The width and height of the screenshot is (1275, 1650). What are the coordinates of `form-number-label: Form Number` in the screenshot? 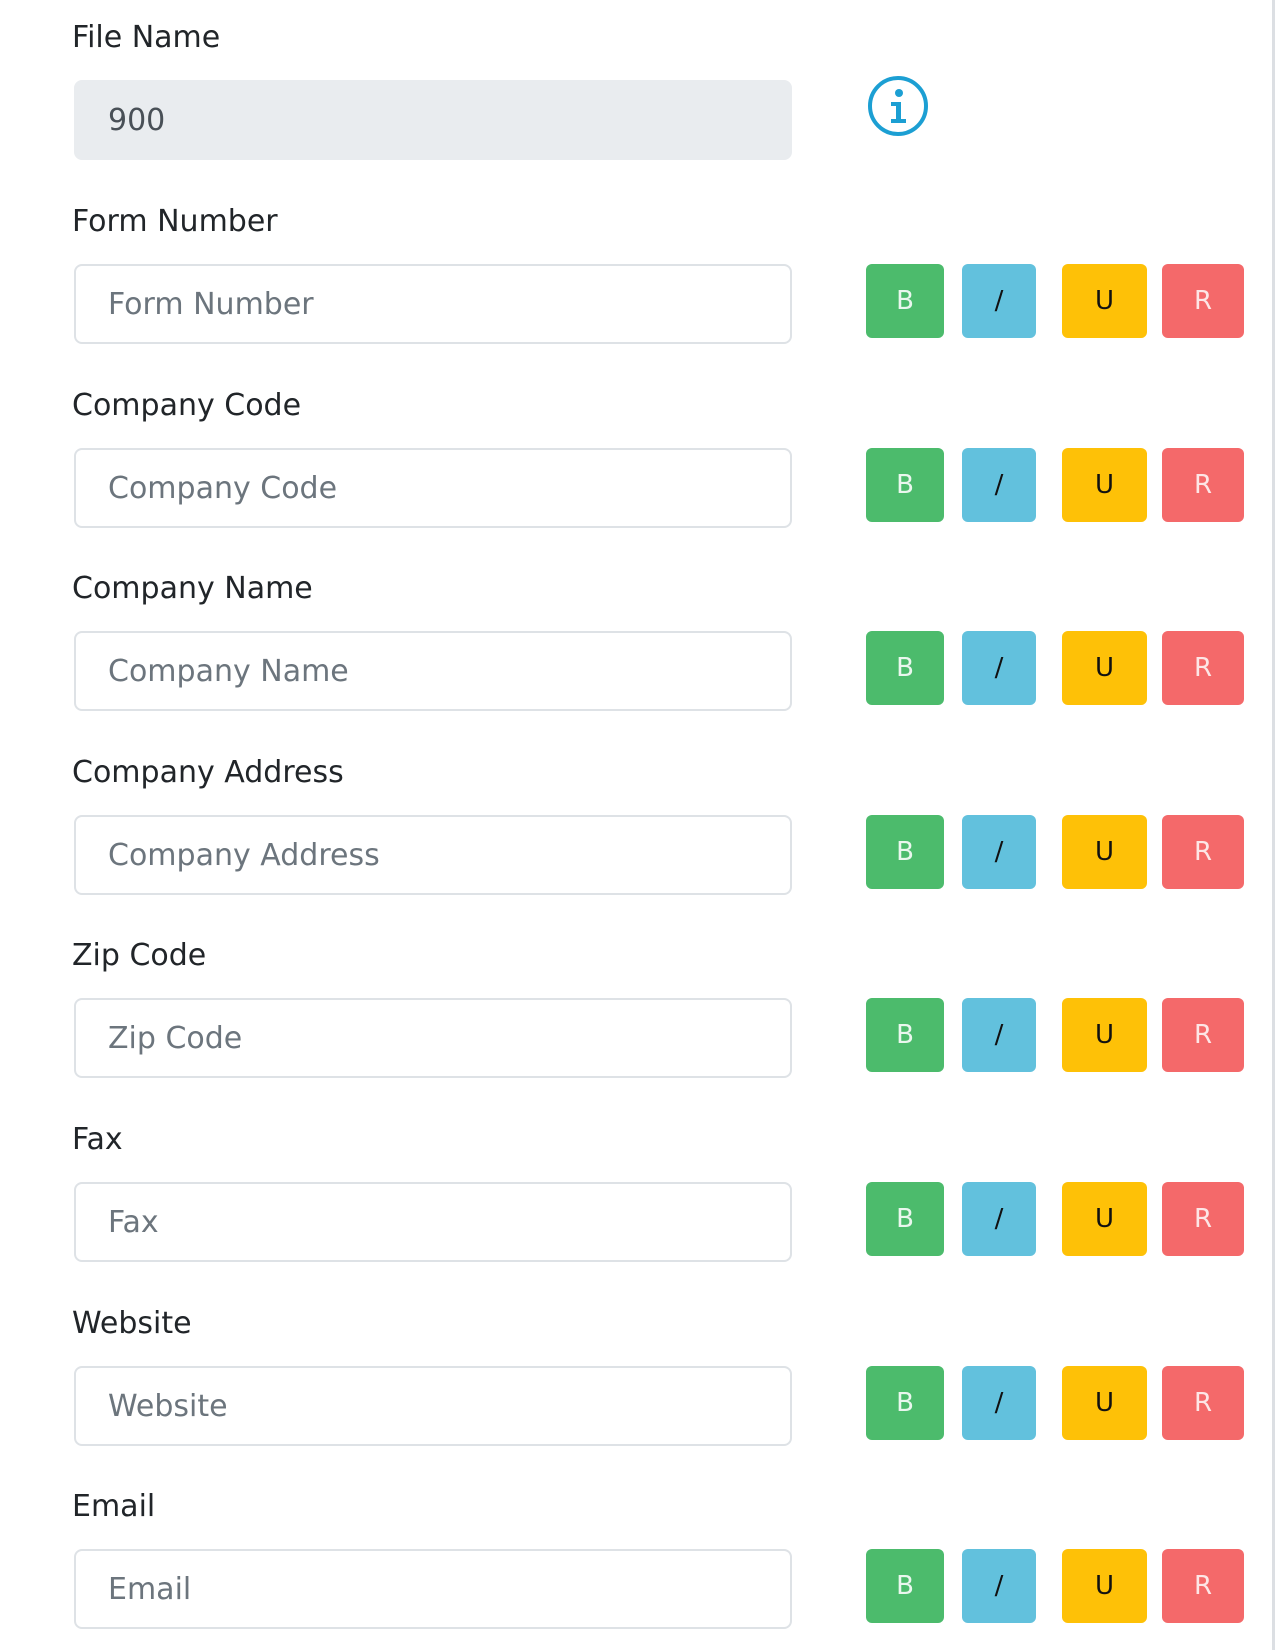 It's located at (175, 221).